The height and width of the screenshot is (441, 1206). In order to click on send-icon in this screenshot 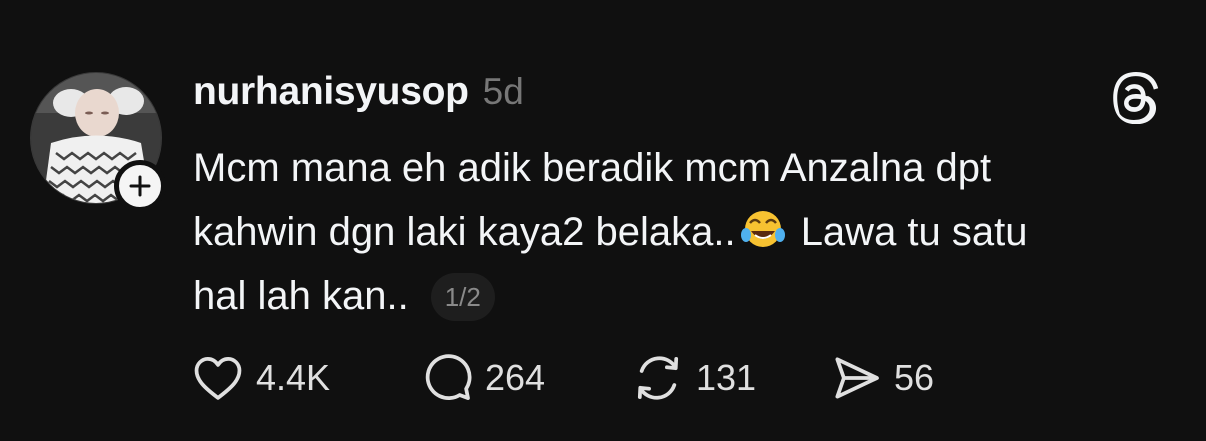, I will do `click(857, 378)`.